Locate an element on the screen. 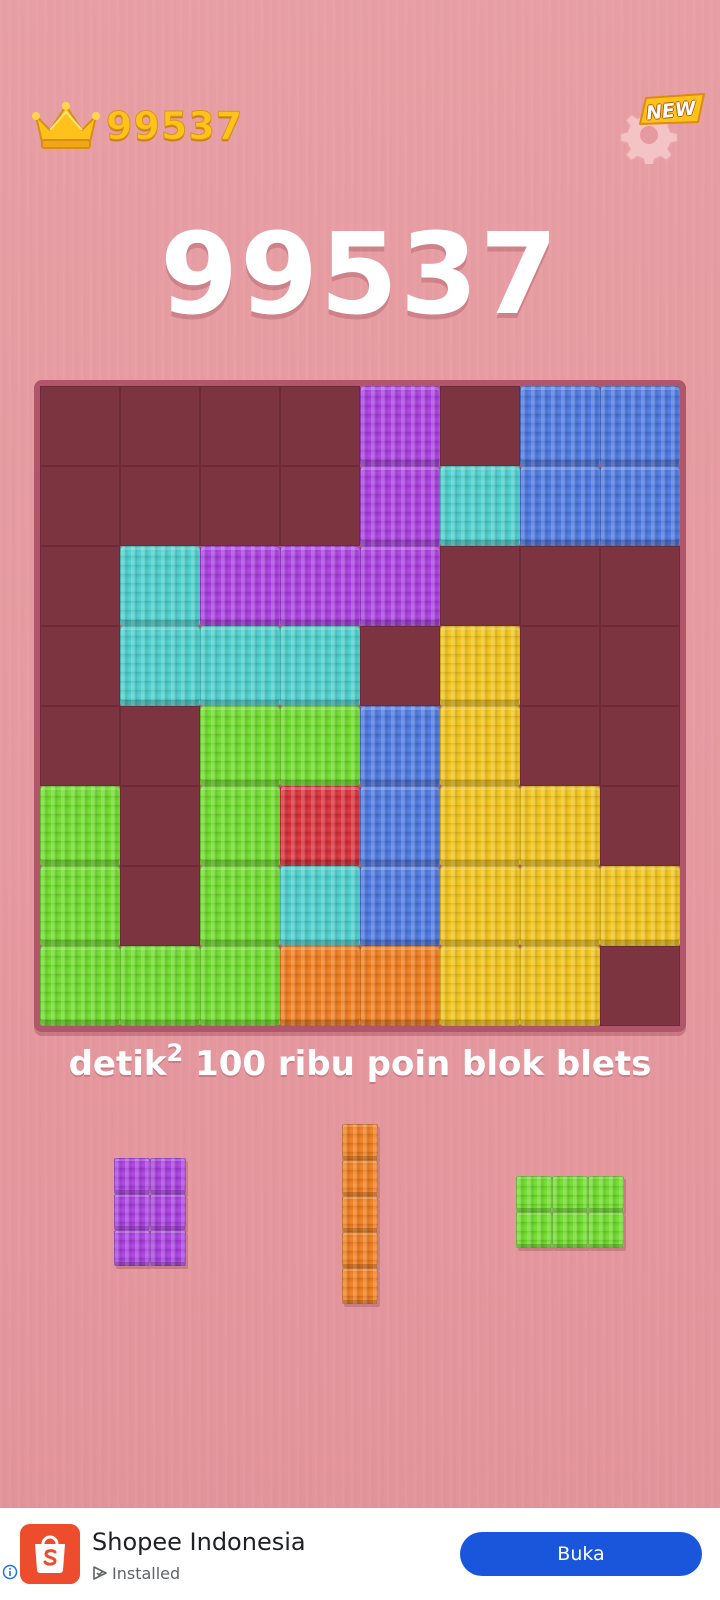  caption: detik2 100 ribu poin blok blets is located at coordinates (360, 1062).